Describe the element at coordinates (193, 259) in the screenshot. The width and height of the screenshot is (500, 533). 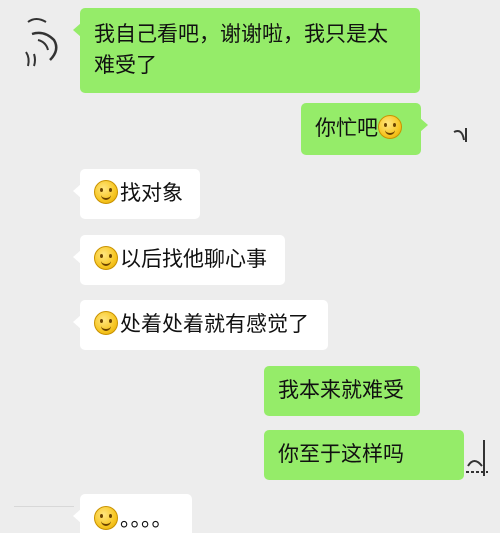
I see `message-text: 以后找他聊心事` at that location.